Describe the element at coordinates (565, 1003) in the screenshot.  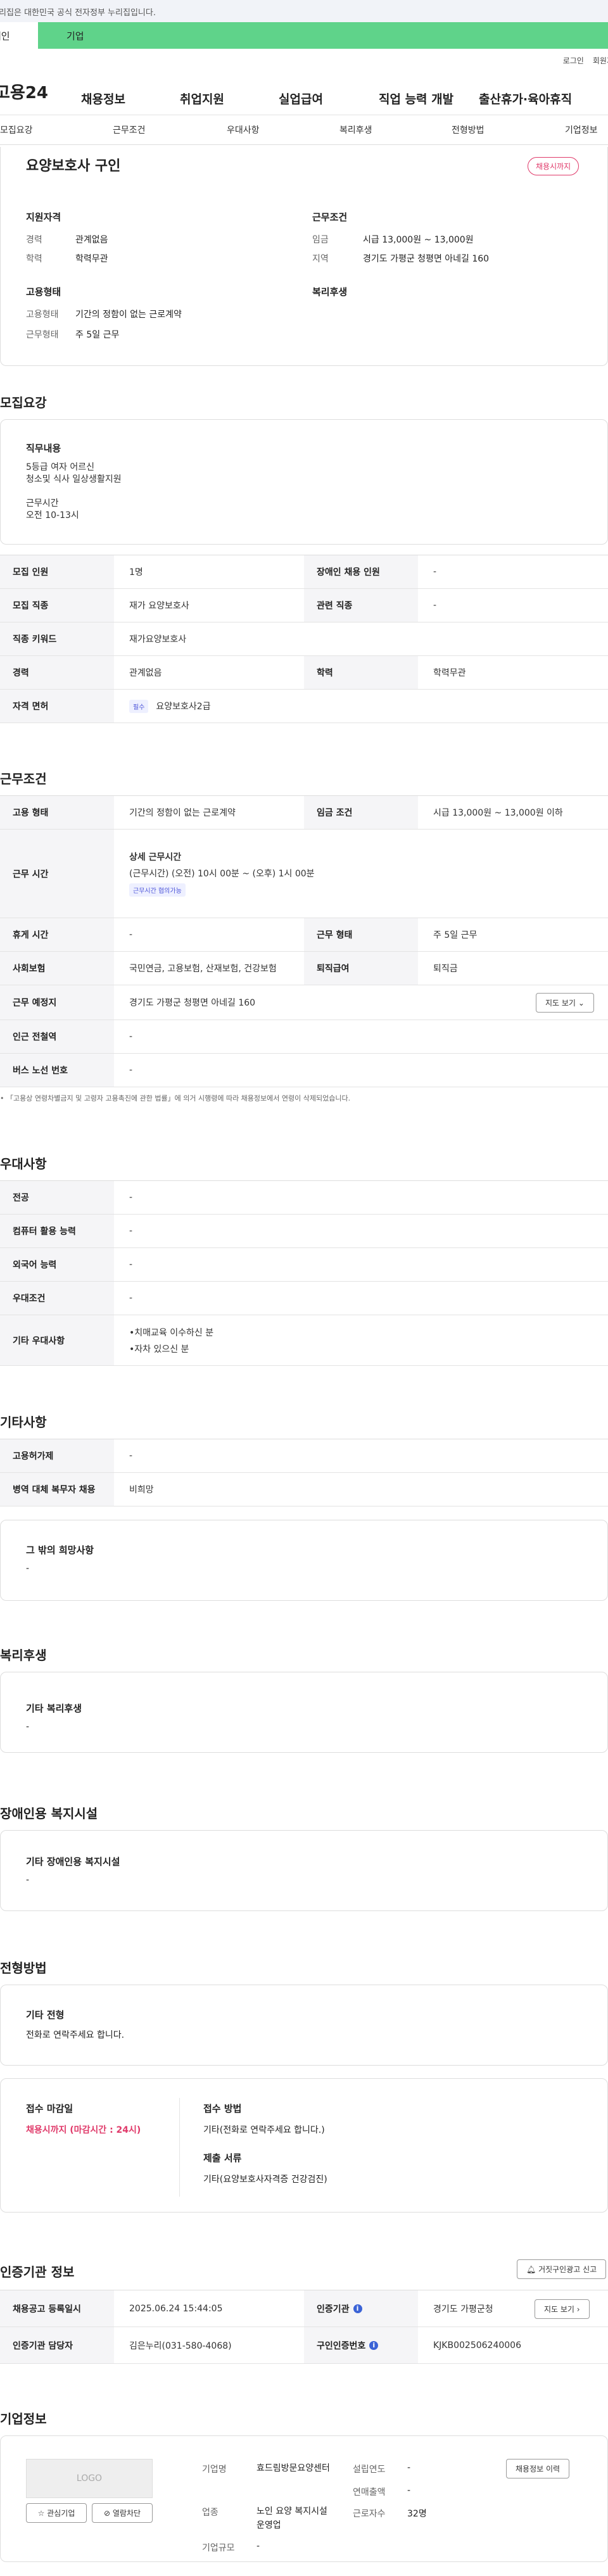
I see `map-button: 지도 보기 ⌄` at that location.